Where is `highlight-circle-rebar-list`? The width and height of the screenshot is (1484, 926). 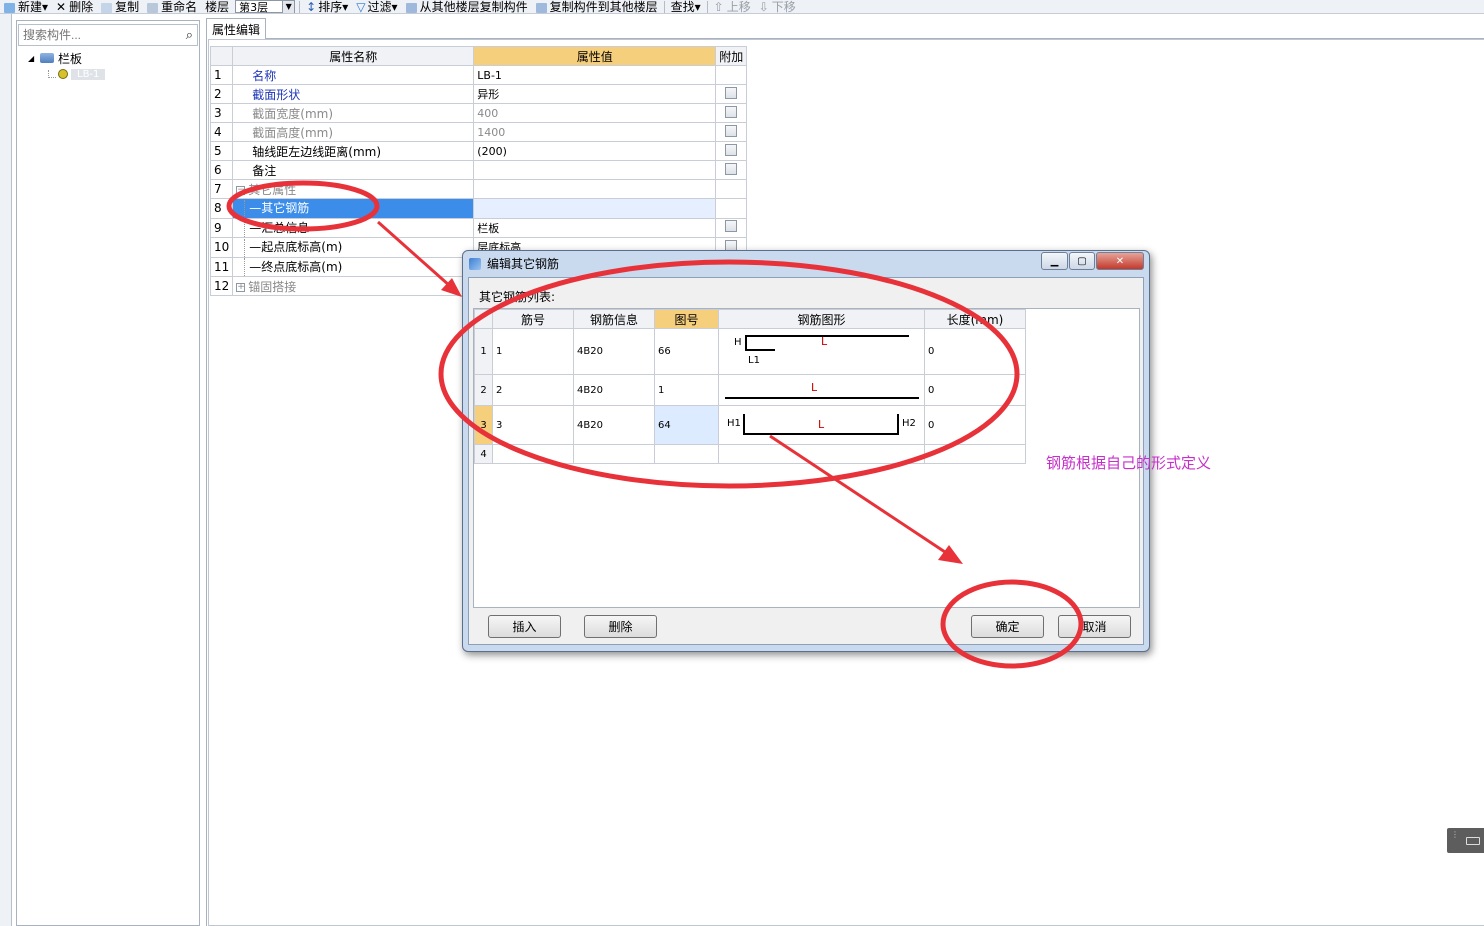 highlight-circle-rebar-list is located at coordinates (729, 374).